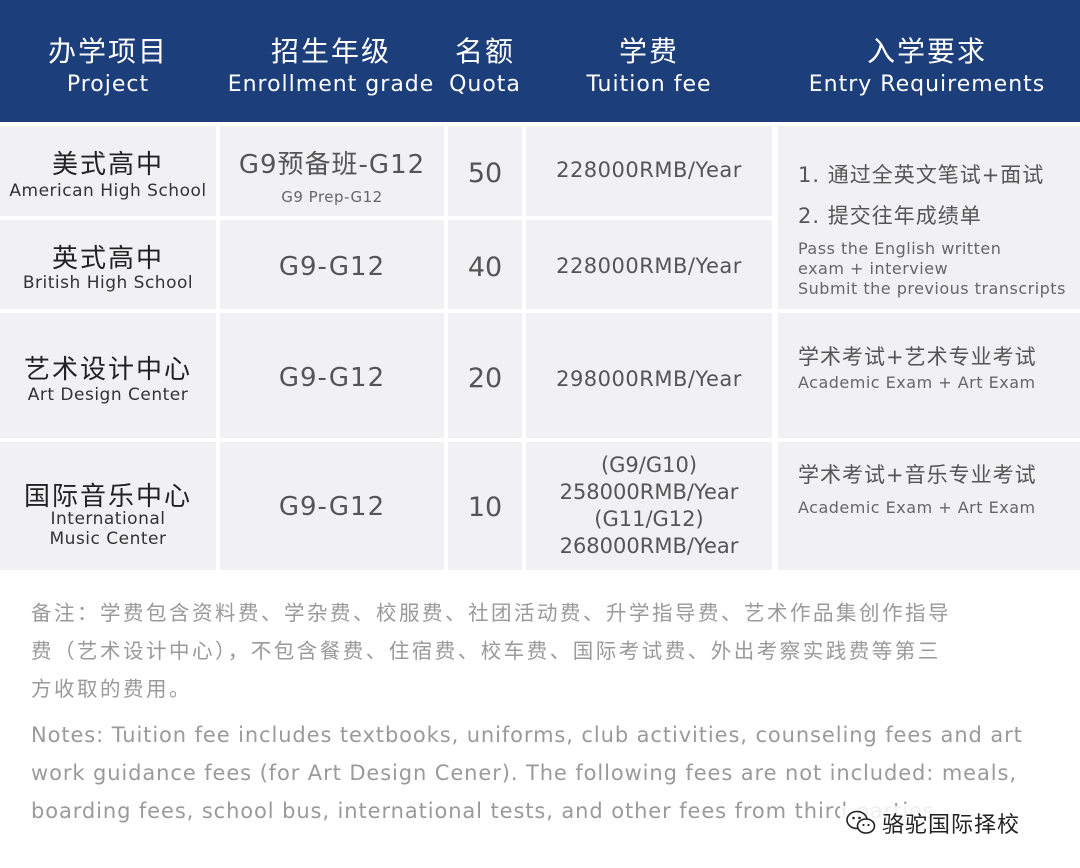 The height and width of the screenshot is (868, 1080). Describe the element at coordinates (108, 191) in the screenshot. I see `project-name-en: American High School` at that location.